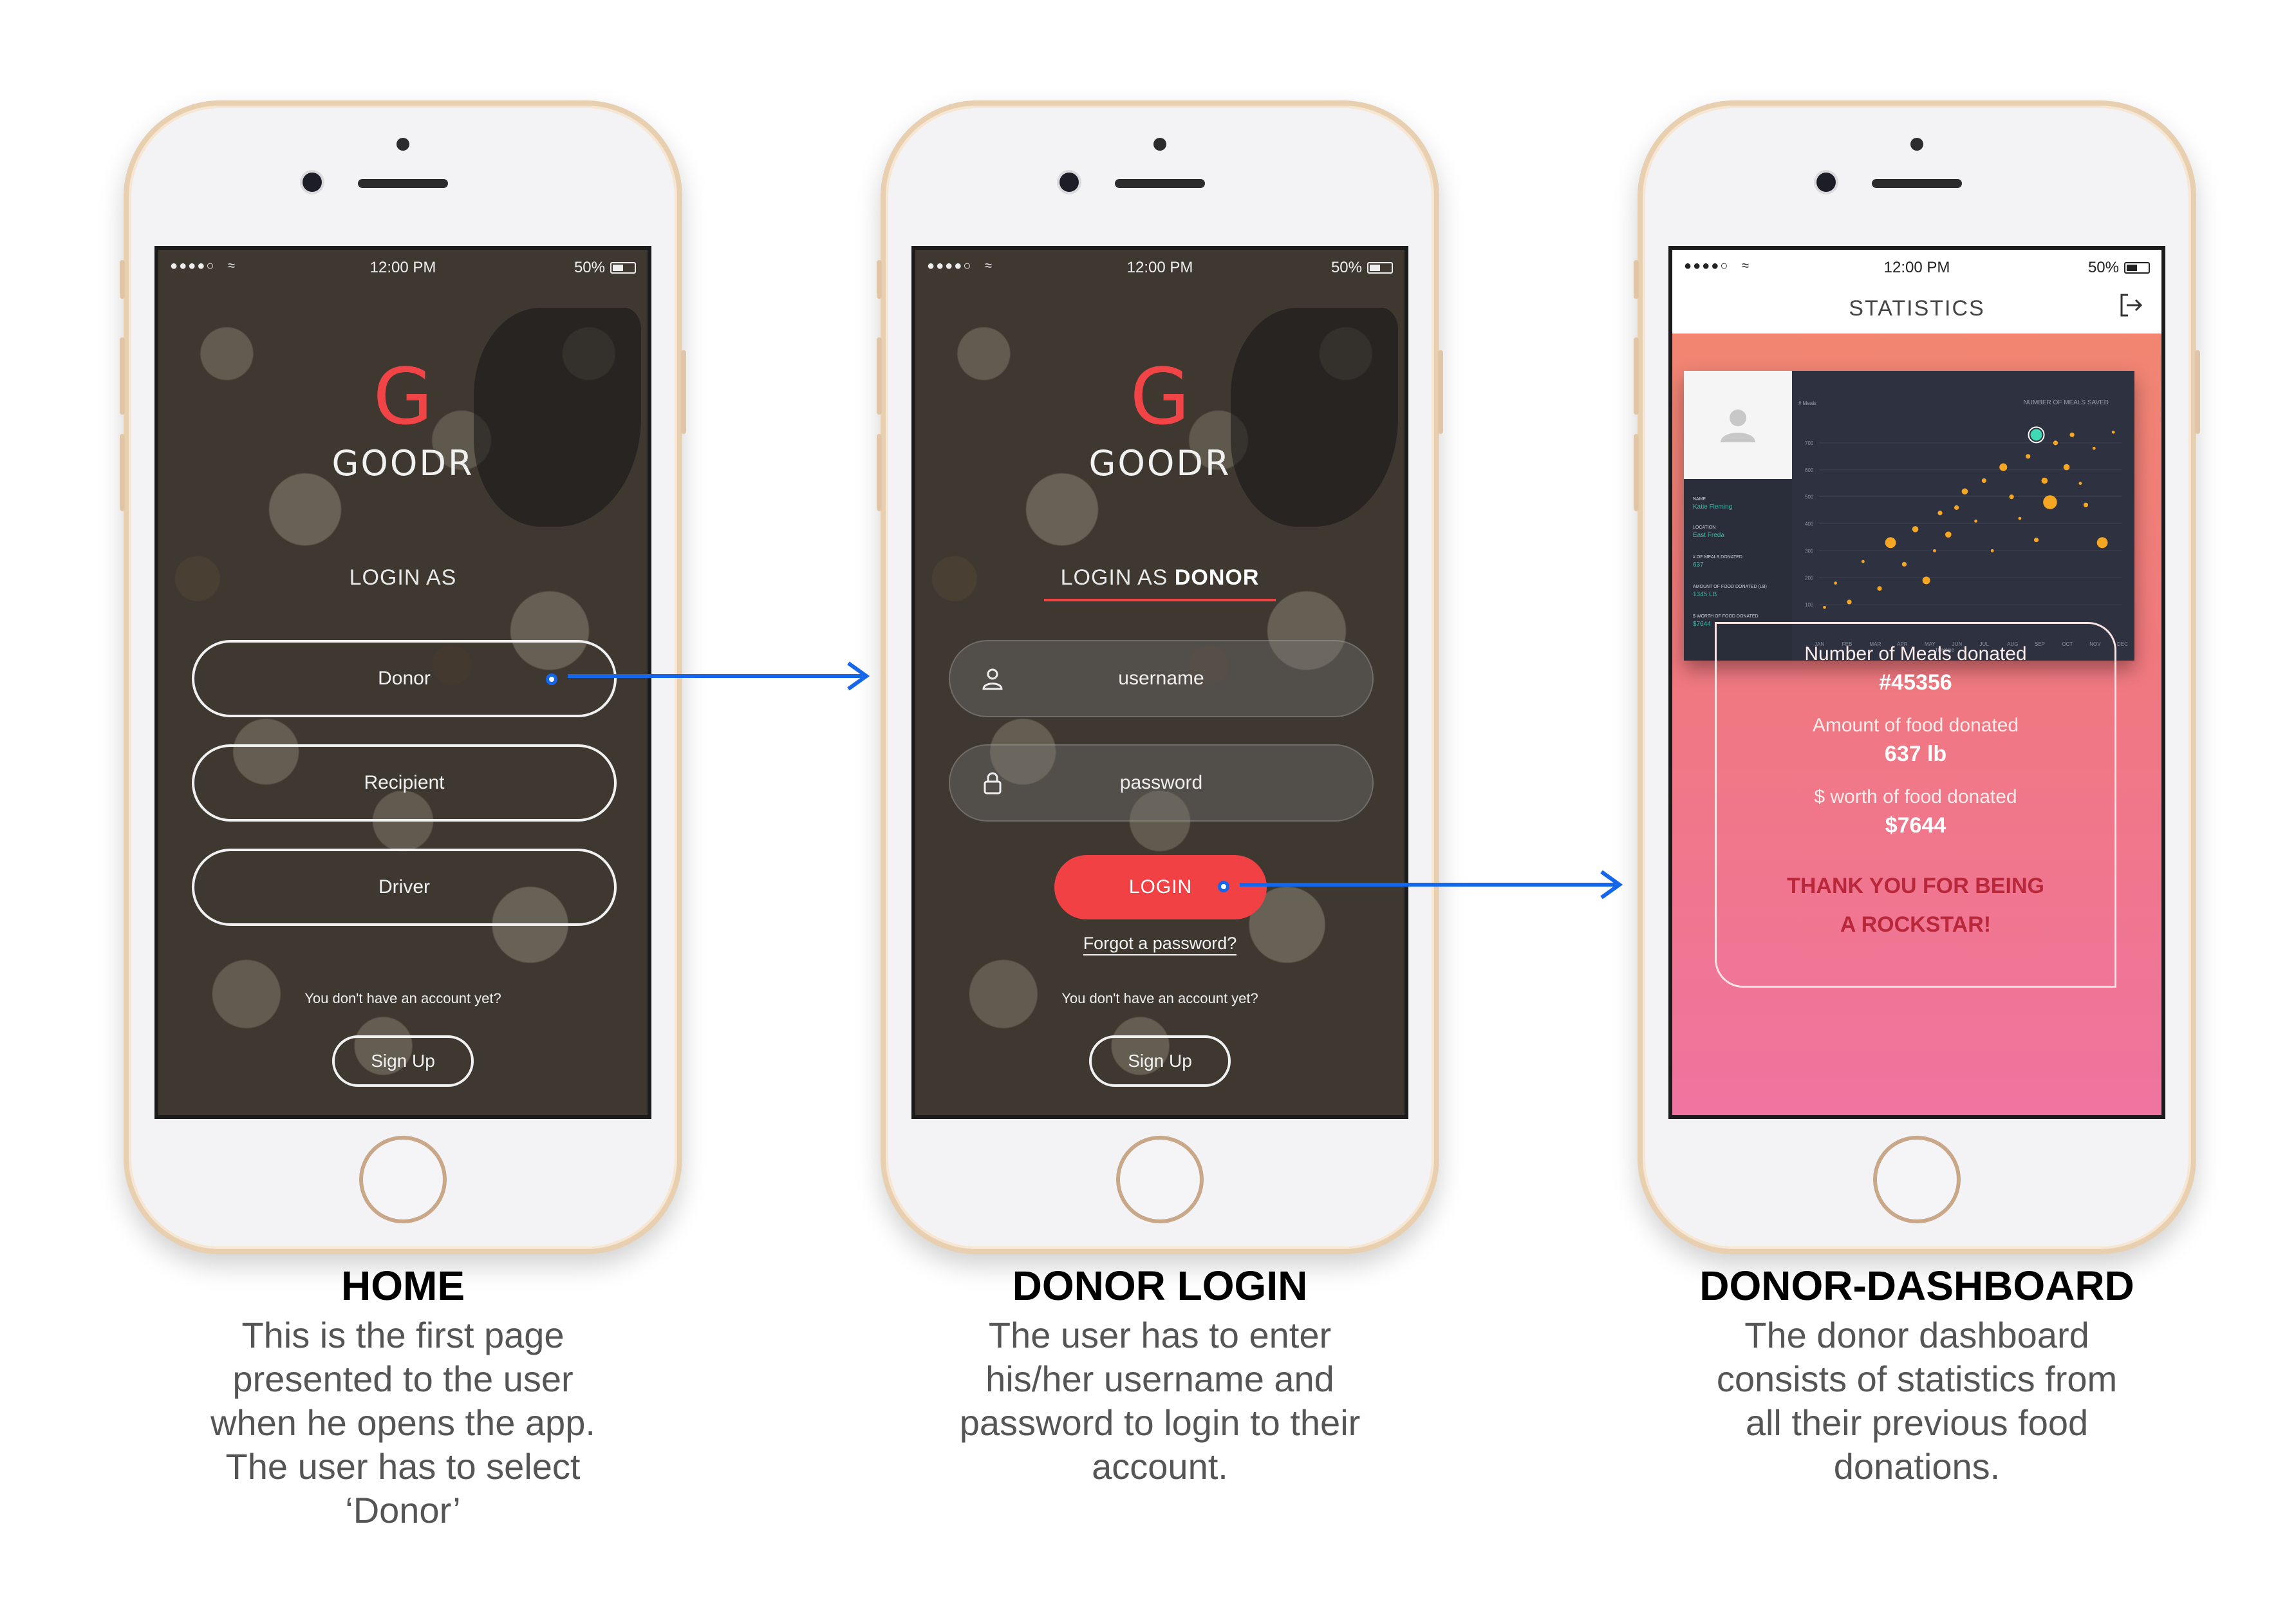 The width and height of the screenshot is (2296, 1609). Describe the element at coordinates (551, 679) in the screenshot. I see `tap-hotspot-donor` at that location.